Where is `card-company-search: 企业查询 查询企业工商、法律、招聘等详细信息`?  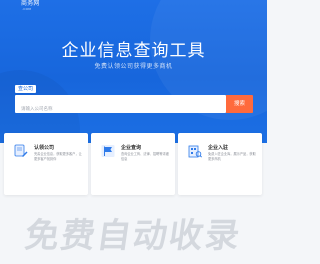 card-company-search: 企业查询 查询企业工商、法律、招聘等详细信息 is located at coordinates (133, 164).